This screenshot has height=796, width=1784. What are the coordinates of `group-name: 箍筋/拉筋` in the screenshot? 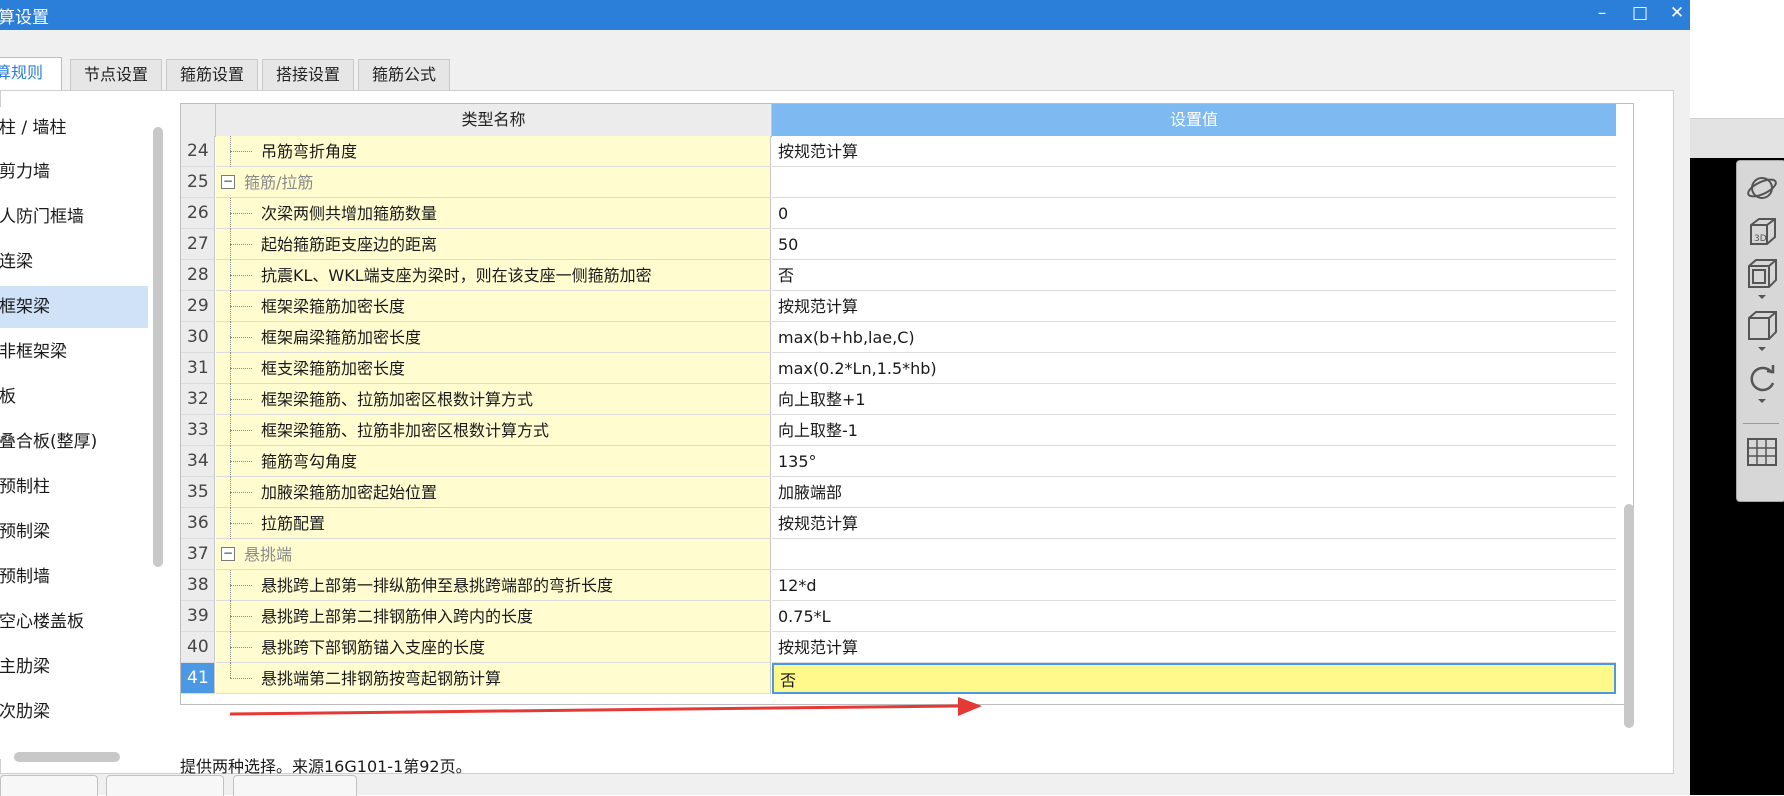 It's located at (279, 182).